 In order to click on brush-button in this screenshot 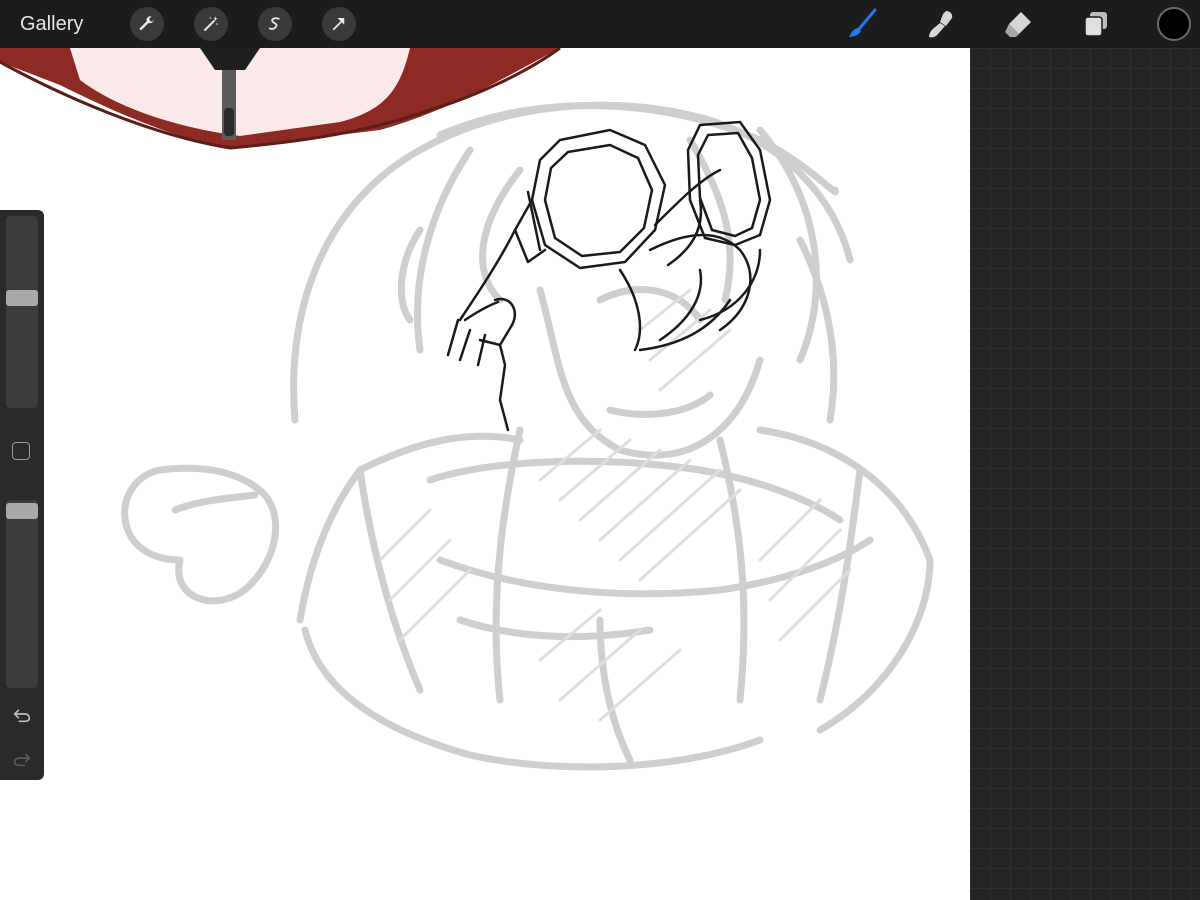, I will do `click(862, 24)`.